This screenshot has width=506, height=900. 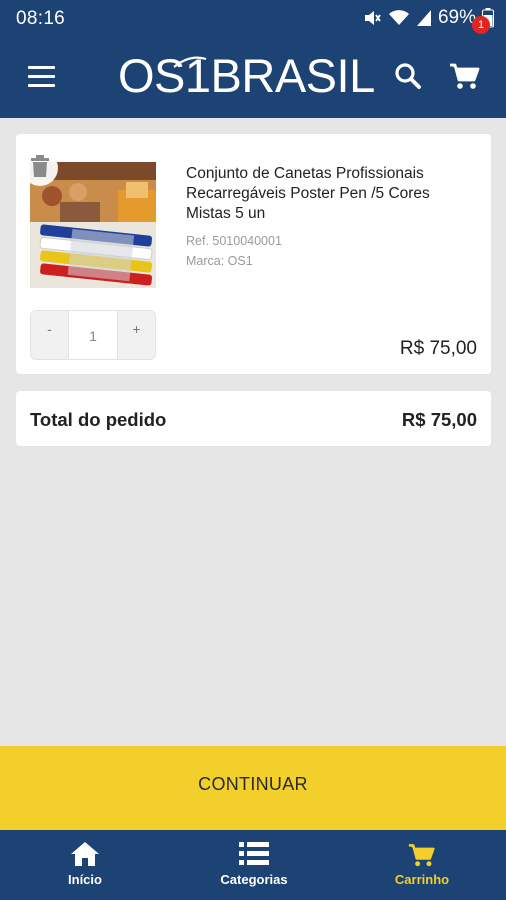 I want to click on signal-icon, so click(x=424, y=18).